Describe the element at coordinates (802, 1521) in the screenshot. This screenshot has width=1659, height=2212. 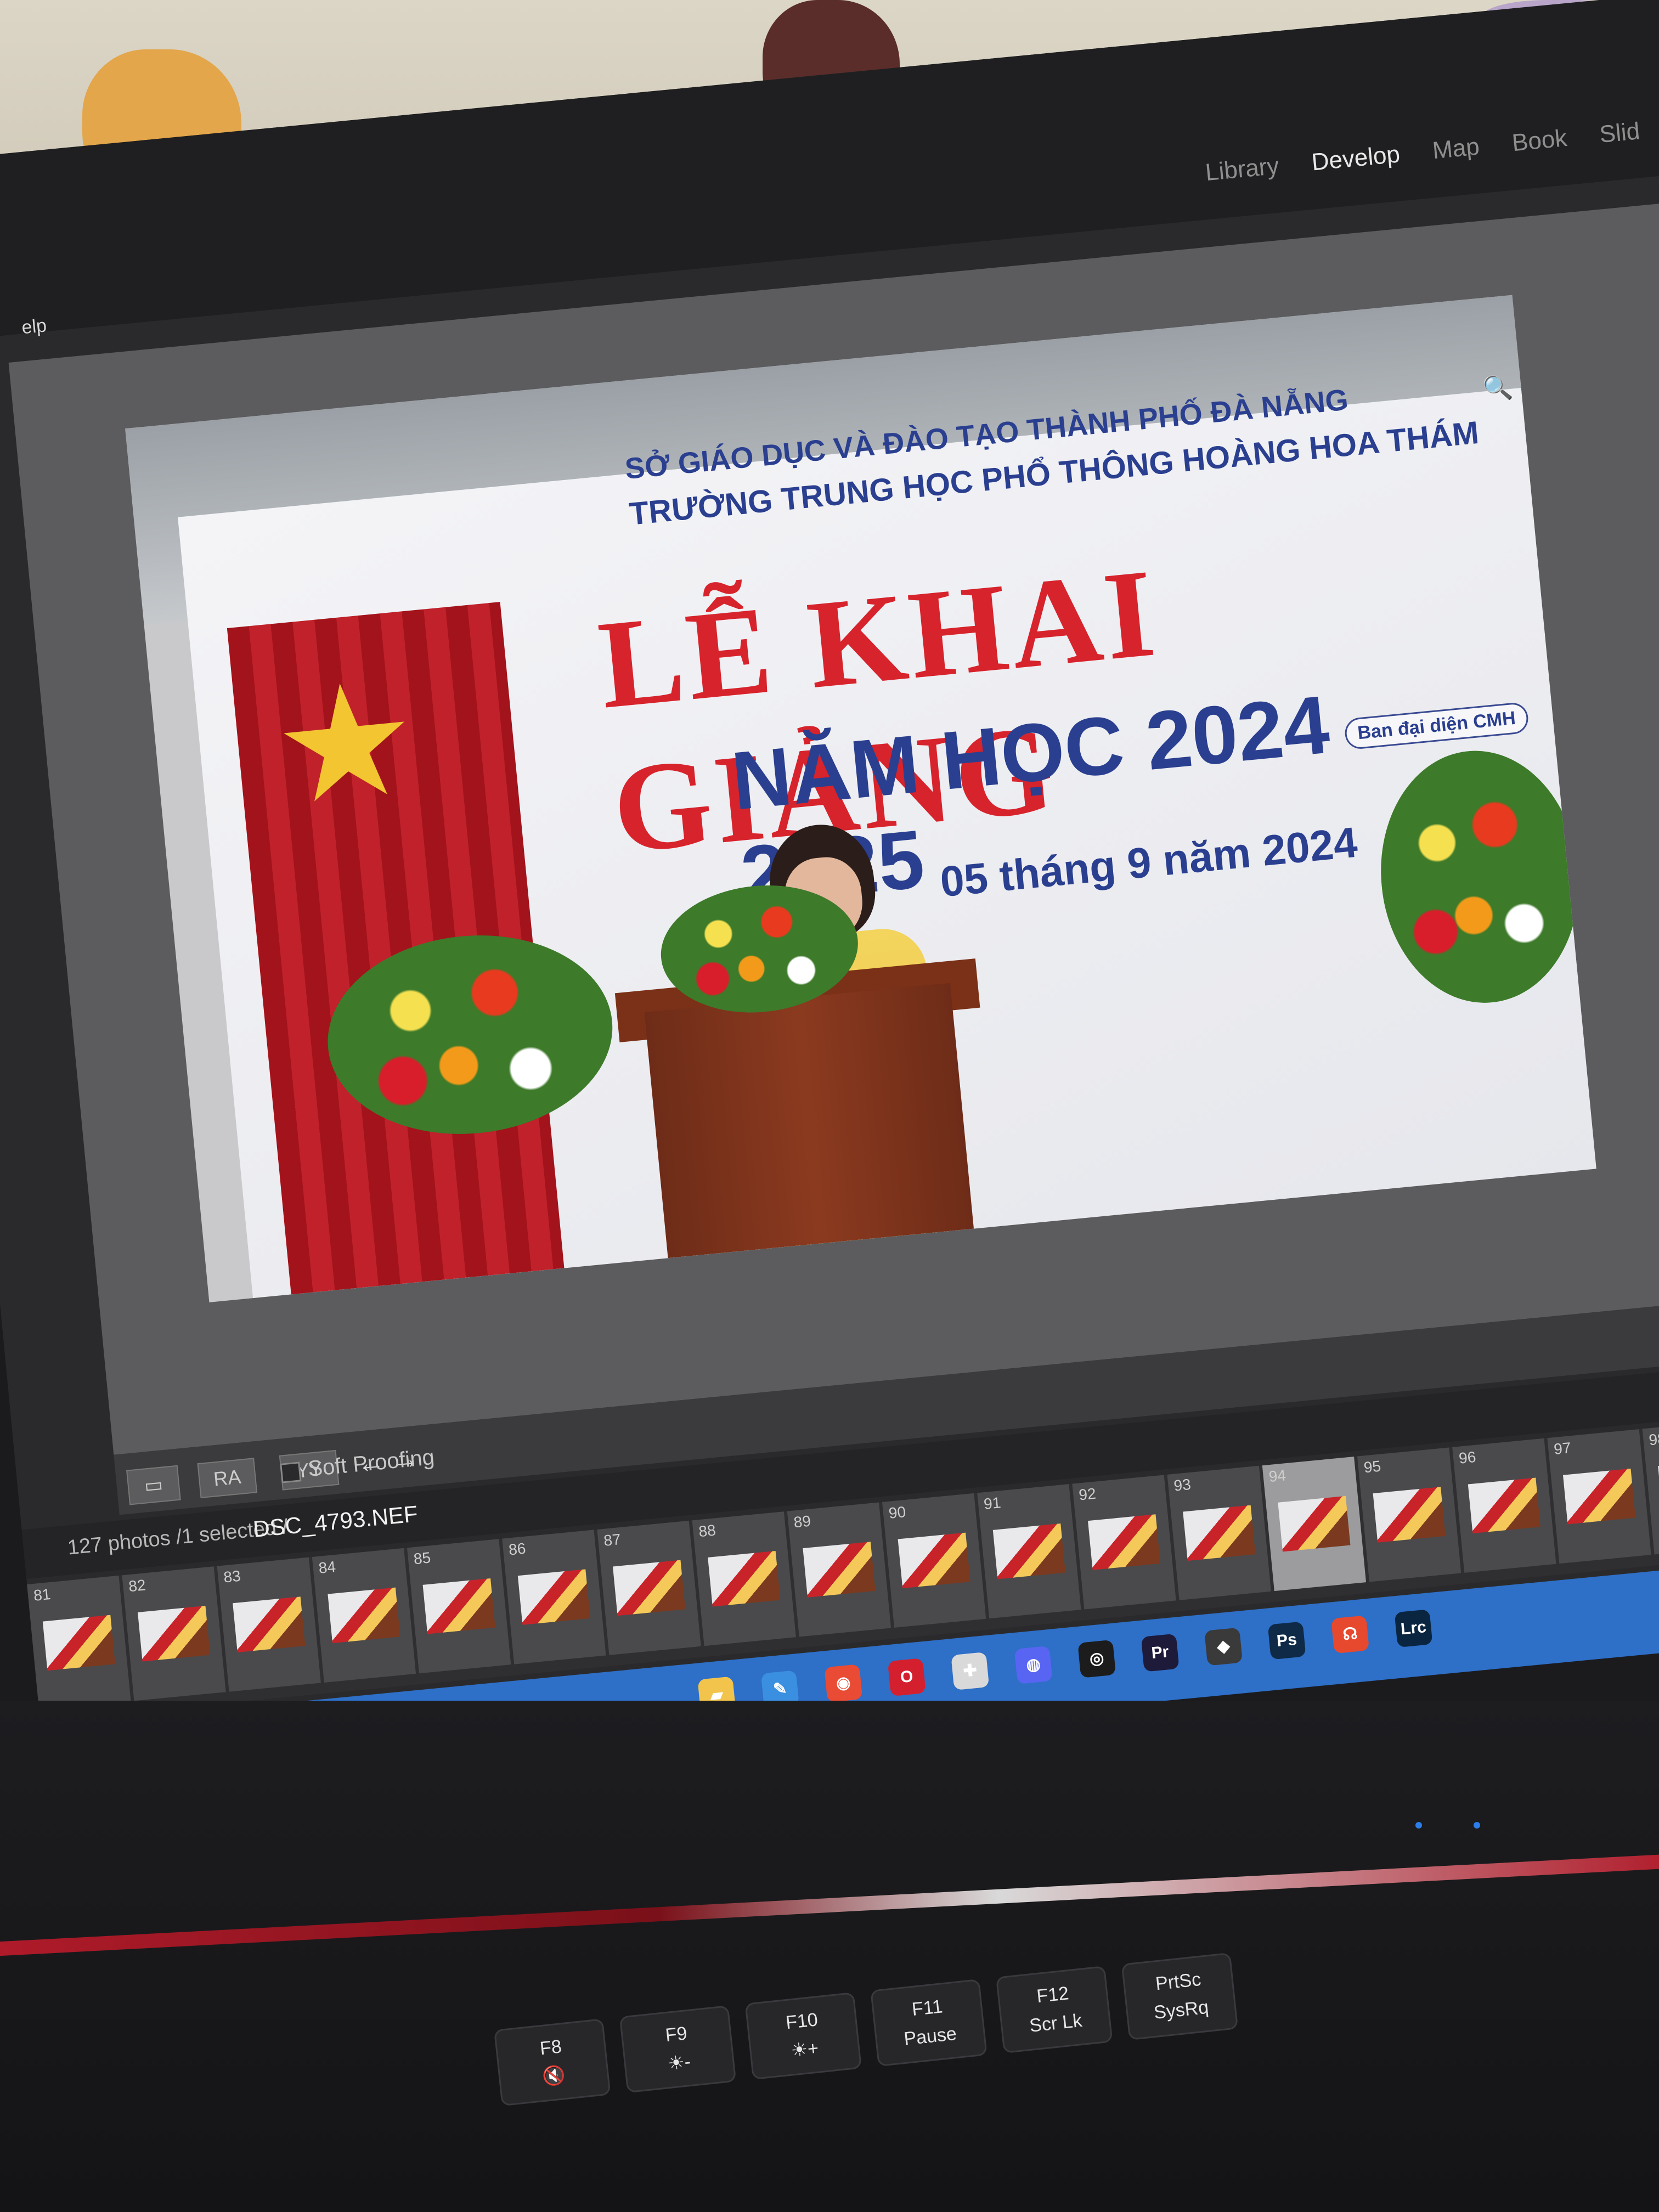
I see `thumbnail-number: 89` at that location.